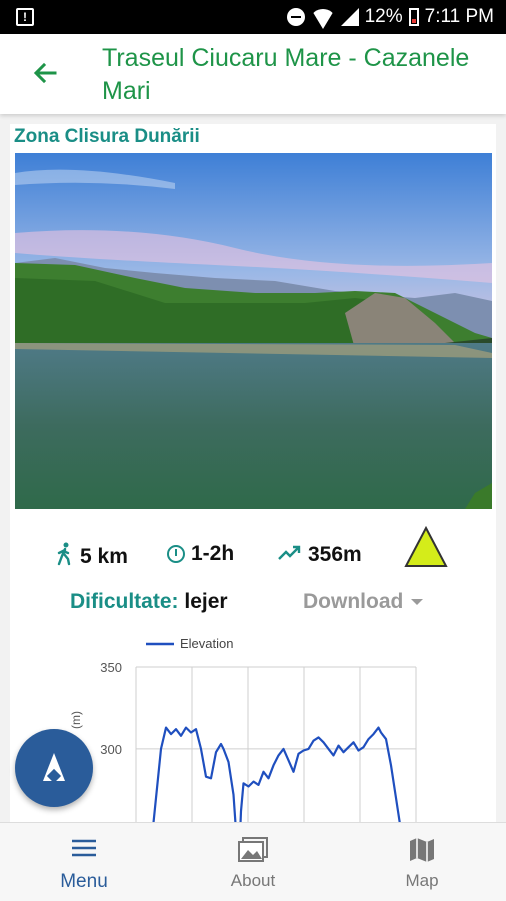 This screenshot has height=901, width=506. Describe the element at coordinates (278, 813) in the screenshot. I see `elevation-line` at that location.